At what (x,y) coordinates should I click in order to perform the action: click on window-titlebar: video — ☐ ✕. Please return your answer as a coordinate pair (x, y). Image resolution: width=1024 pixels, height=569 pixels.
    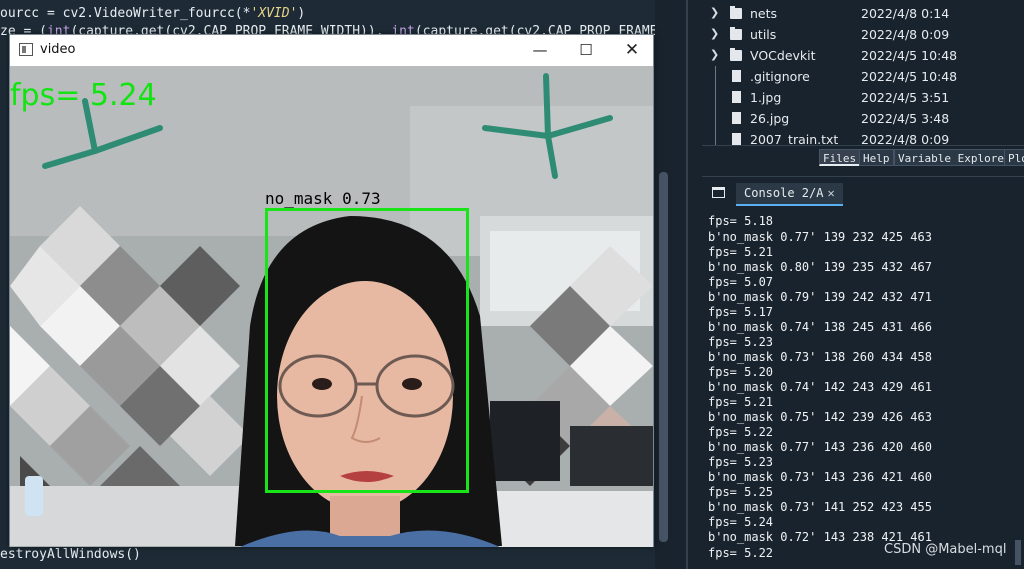
    Looking at the image, I should click on (331, 50).